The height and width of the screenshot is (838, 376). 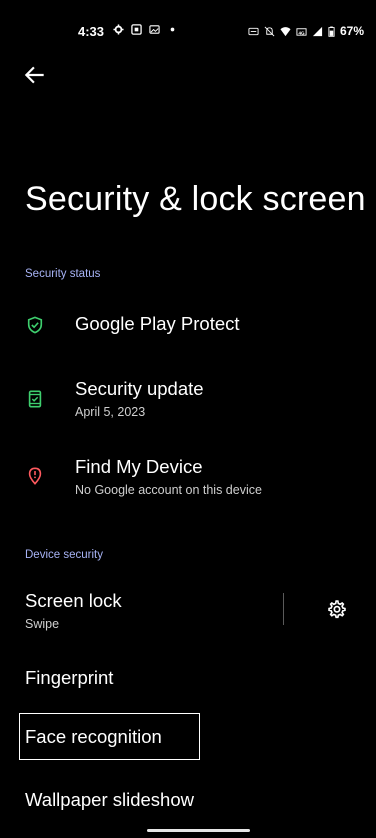 I want to click on item-subtitle: No Google account on this device, so click(x=168, y=490).